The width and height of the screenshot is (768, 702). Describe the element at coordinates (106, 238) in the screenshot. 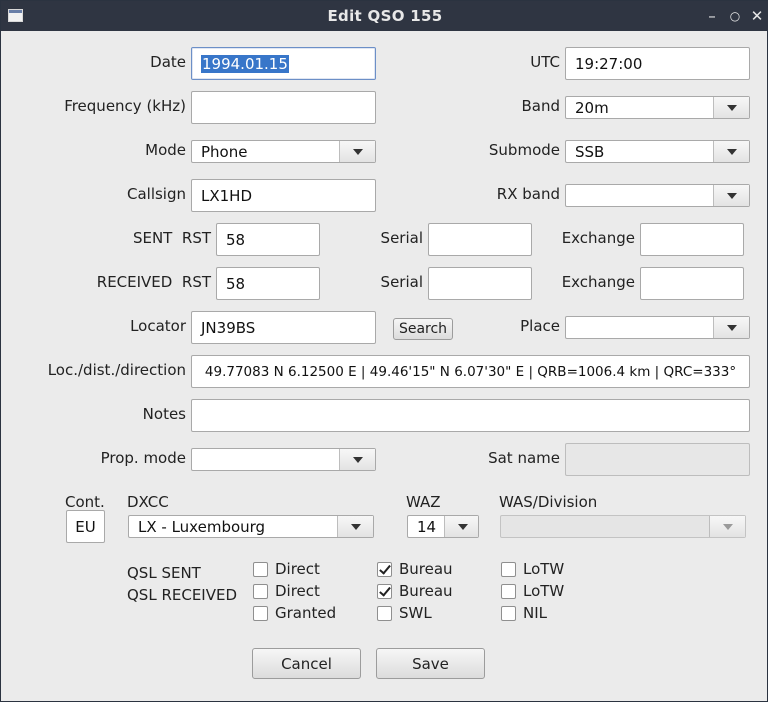

I see `sent-label: SENT RST` at that location.